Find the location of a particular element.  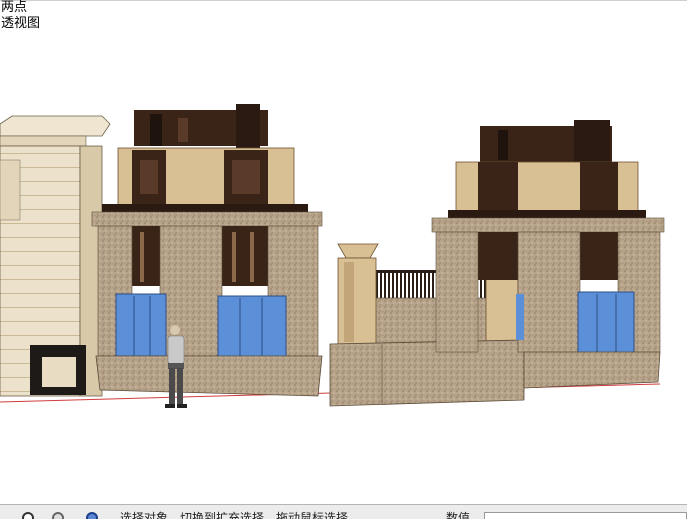

human-figure is located at coordinates (176, 366).